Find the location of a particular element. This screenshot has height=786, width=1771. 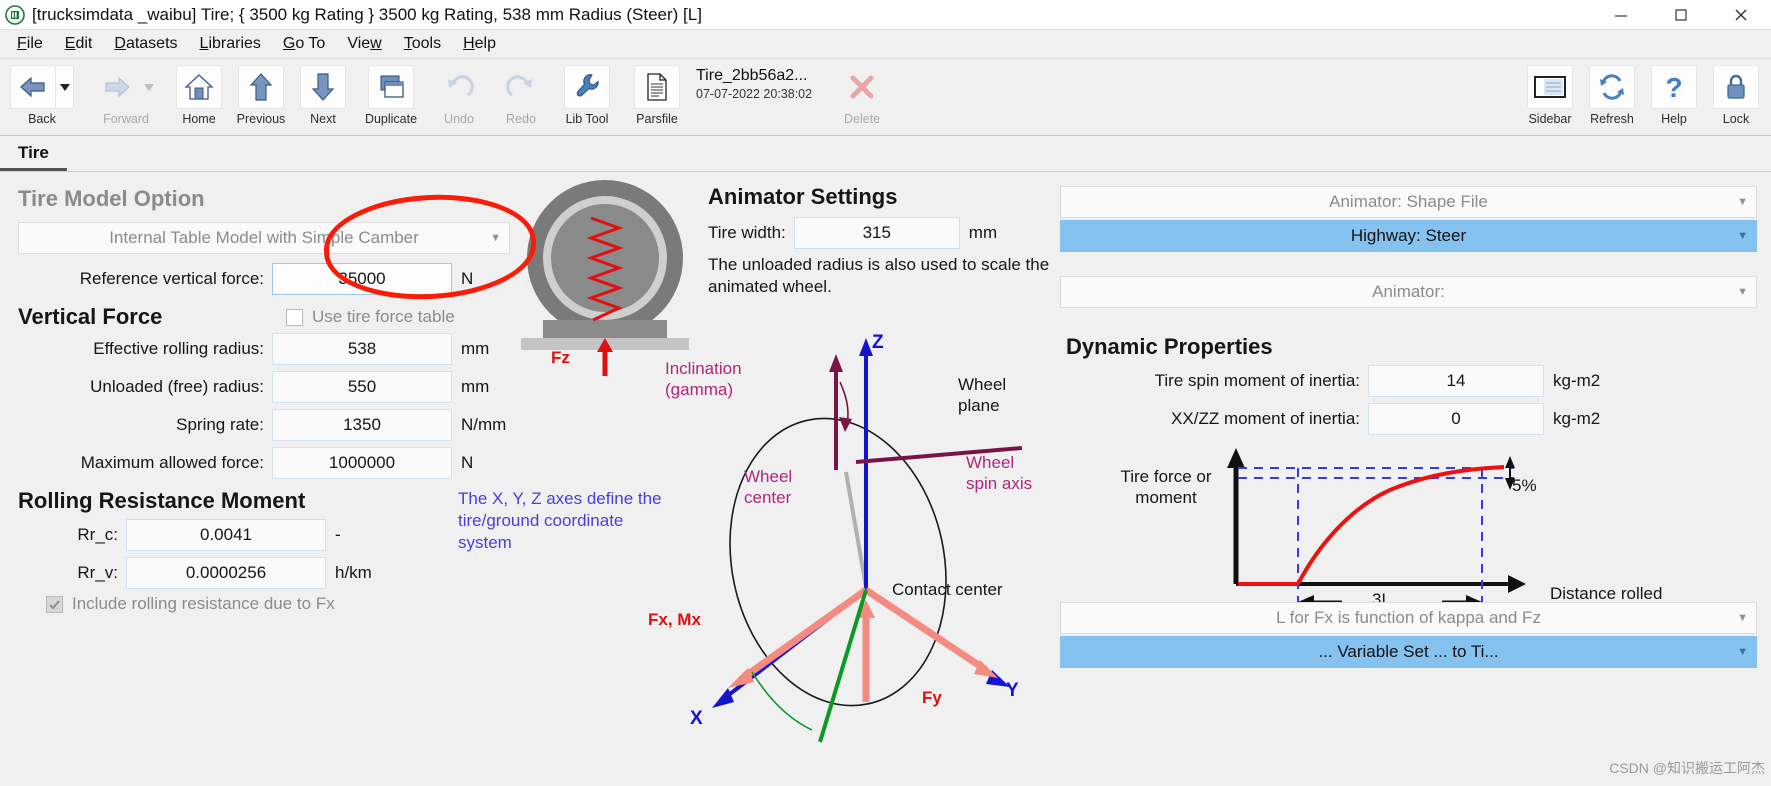

unloaded-radius-input: 550 is located at coordinates (362, 387).